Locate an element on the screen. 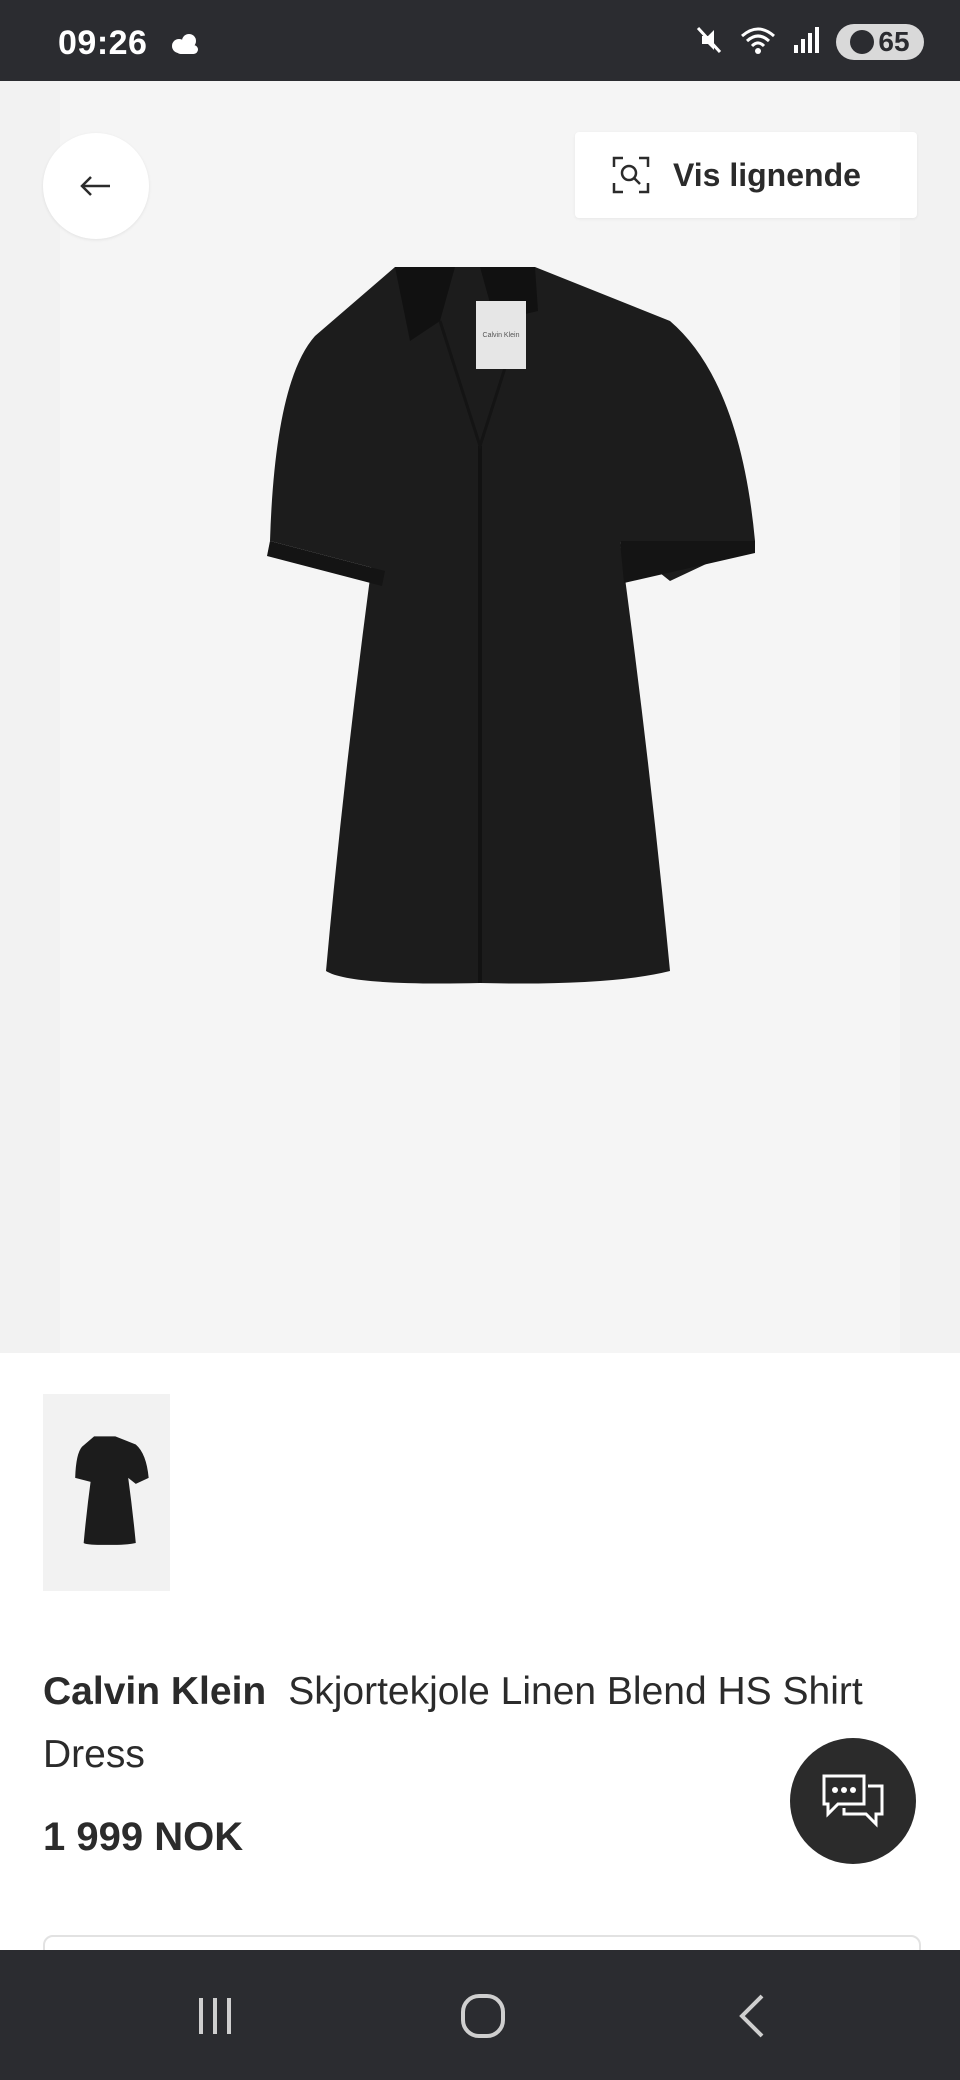 This screenshot has width=960, height=2080. thumbnail-dress-image is located at coordinates (111, 1490).